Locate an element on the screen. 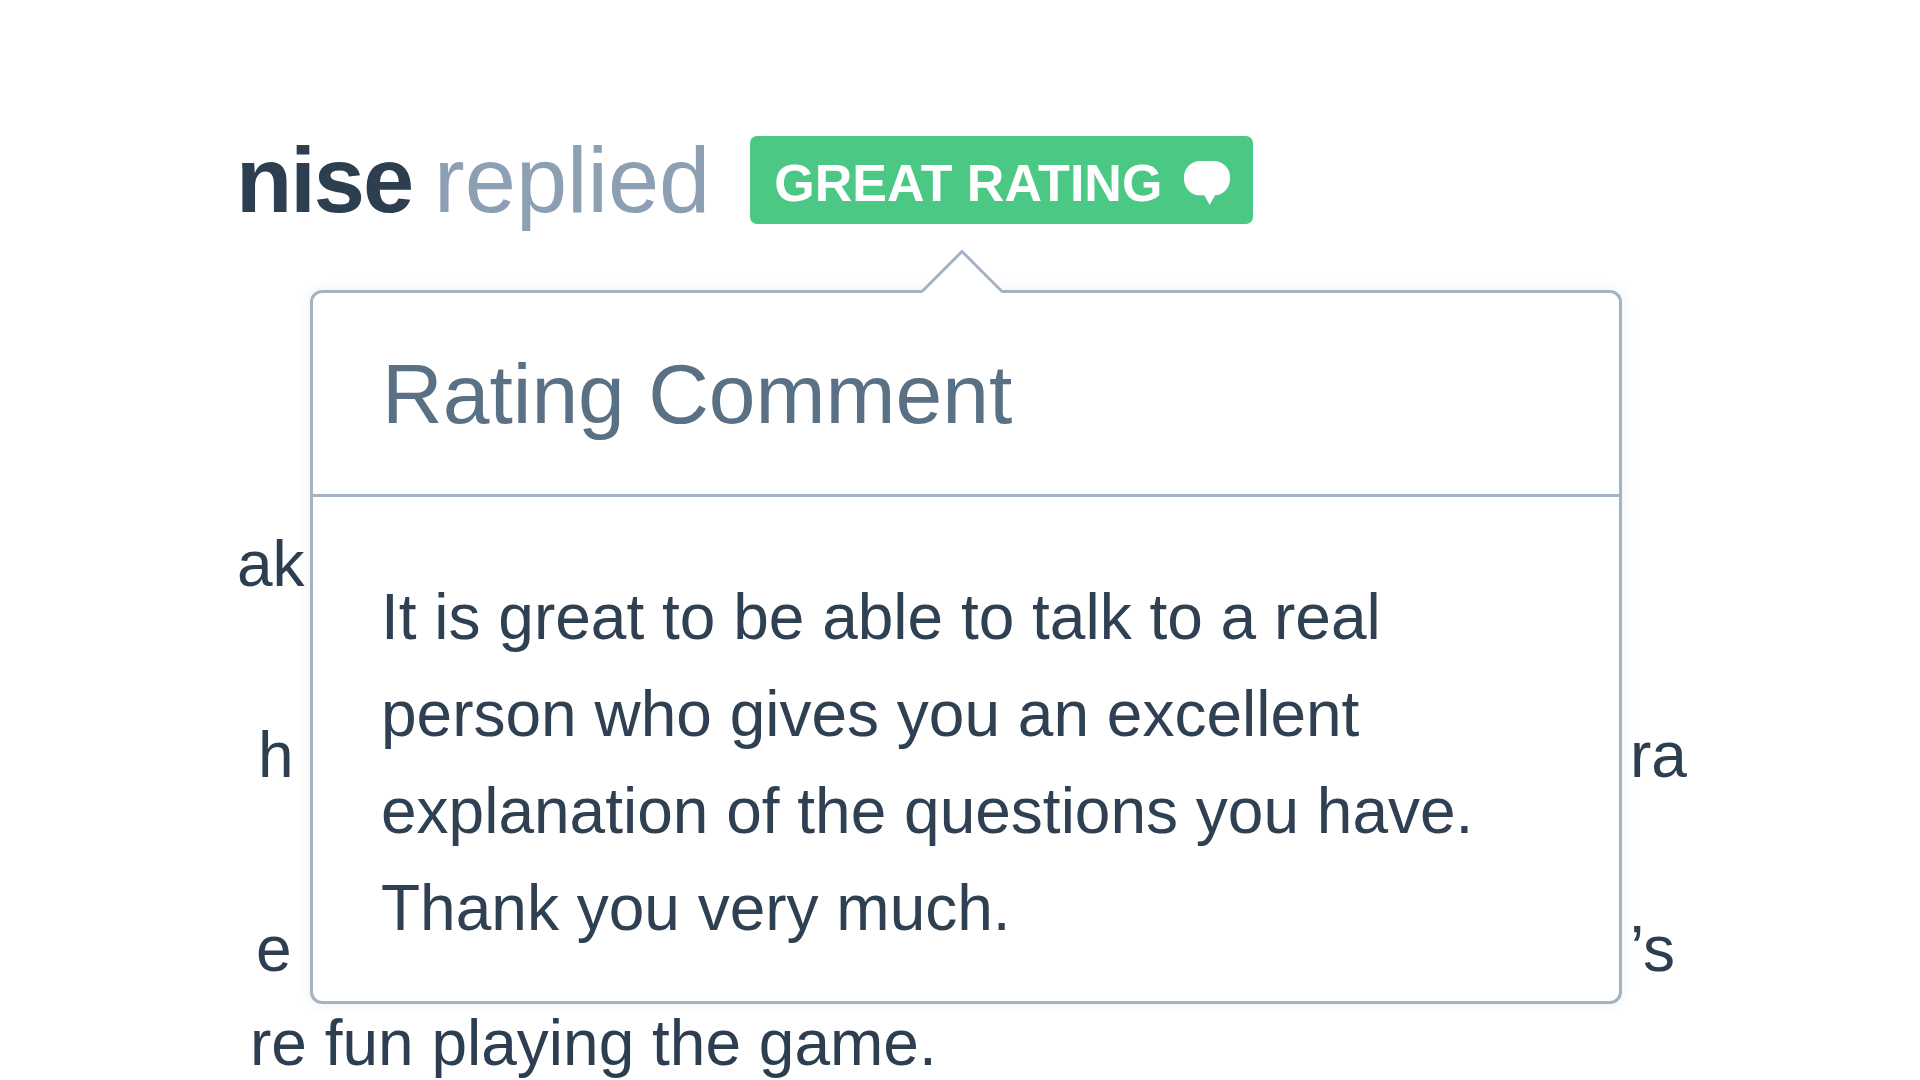  author-name: nise is located at coordinates (324, 180).